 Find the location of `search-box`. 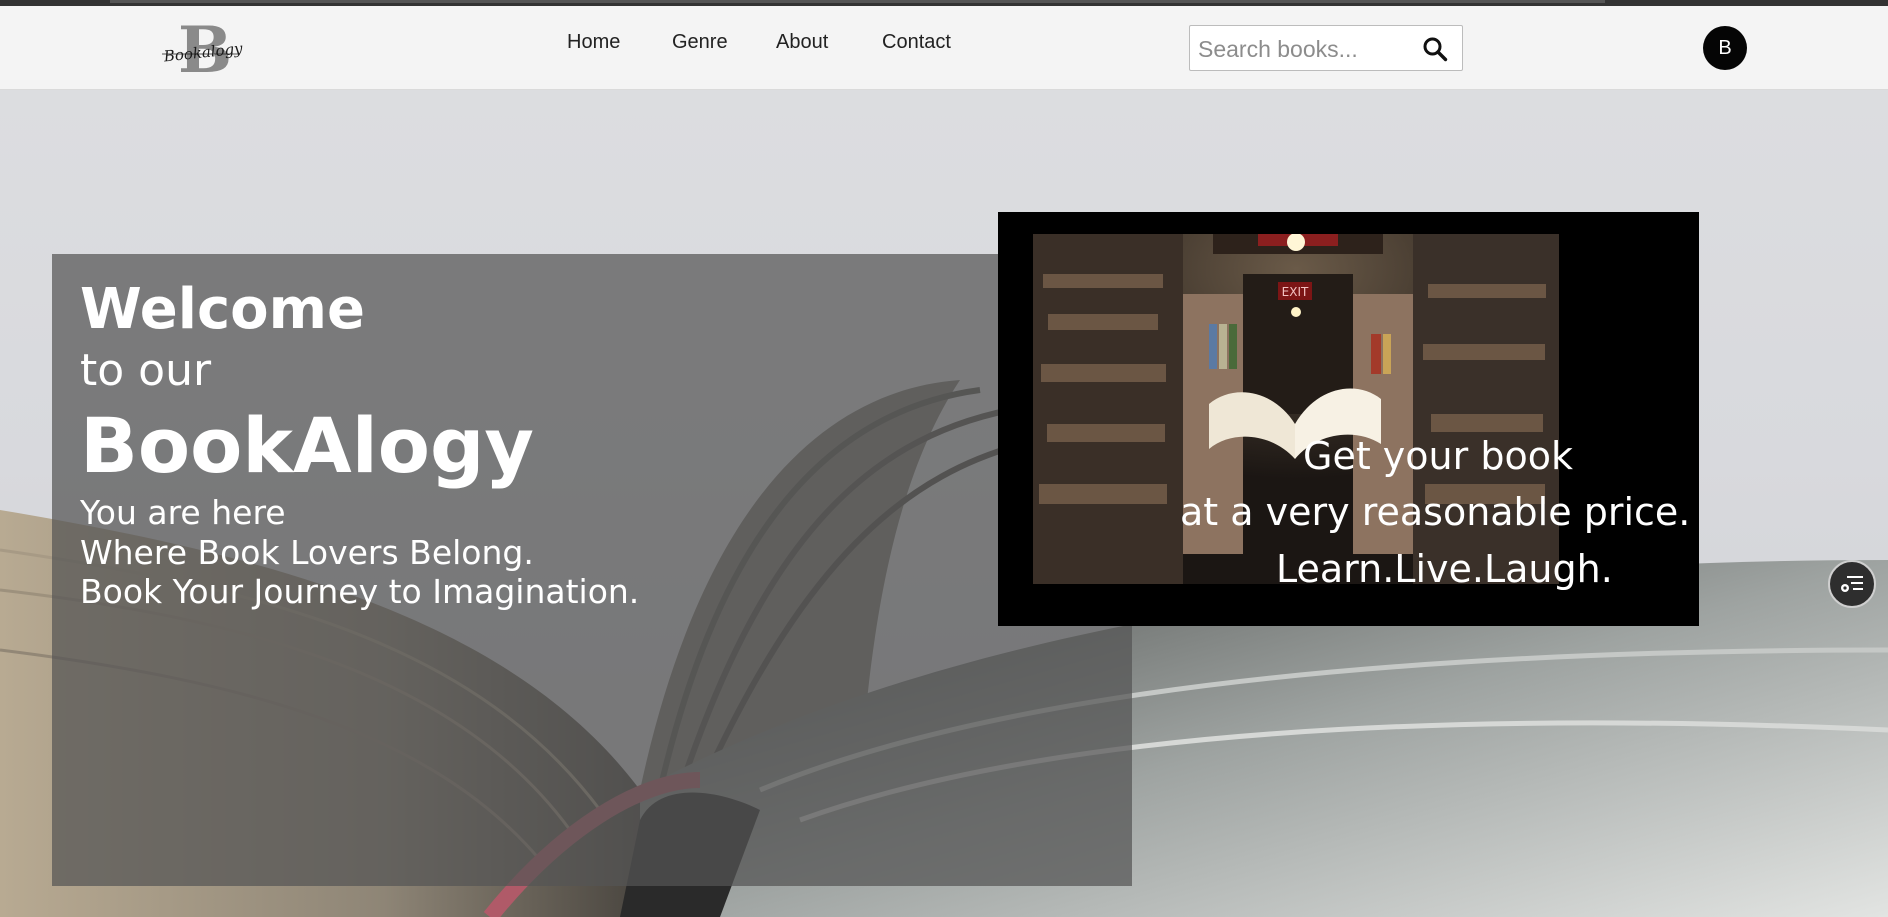

search-box is located at coordinates (1326, 48).